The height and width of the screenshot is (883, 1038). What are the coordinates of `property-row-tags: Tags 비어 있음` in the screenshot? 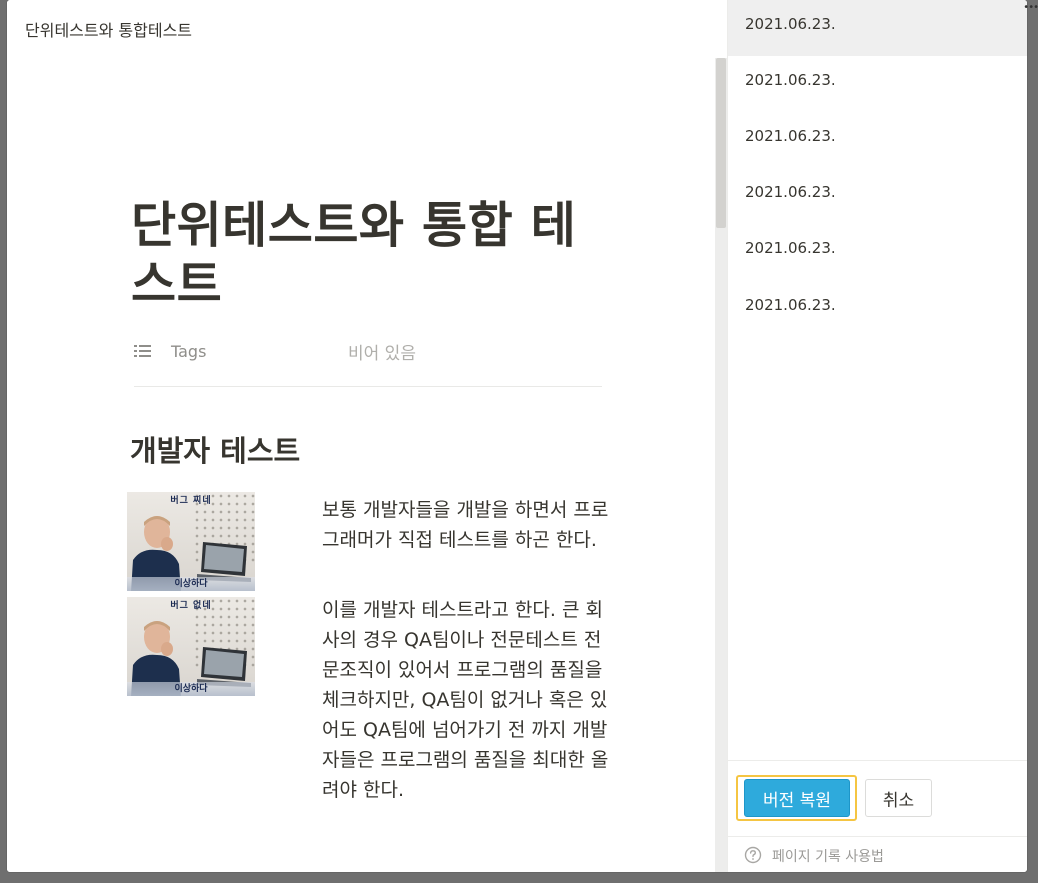 It's located at (368, 352).